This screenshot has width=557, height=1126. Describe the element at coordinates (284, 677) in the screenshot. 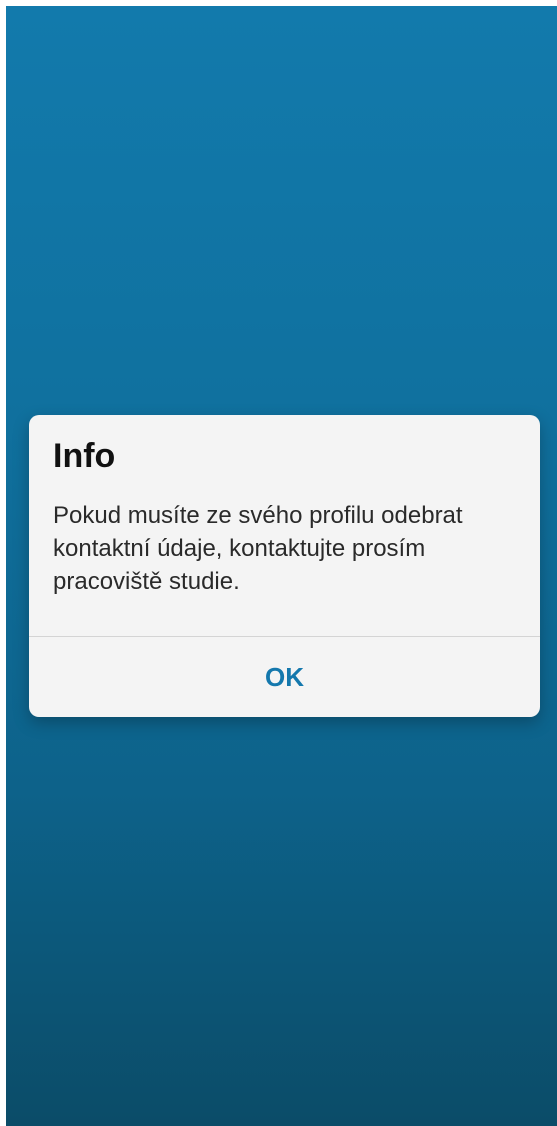

I see `ok-button: OK` at that location.